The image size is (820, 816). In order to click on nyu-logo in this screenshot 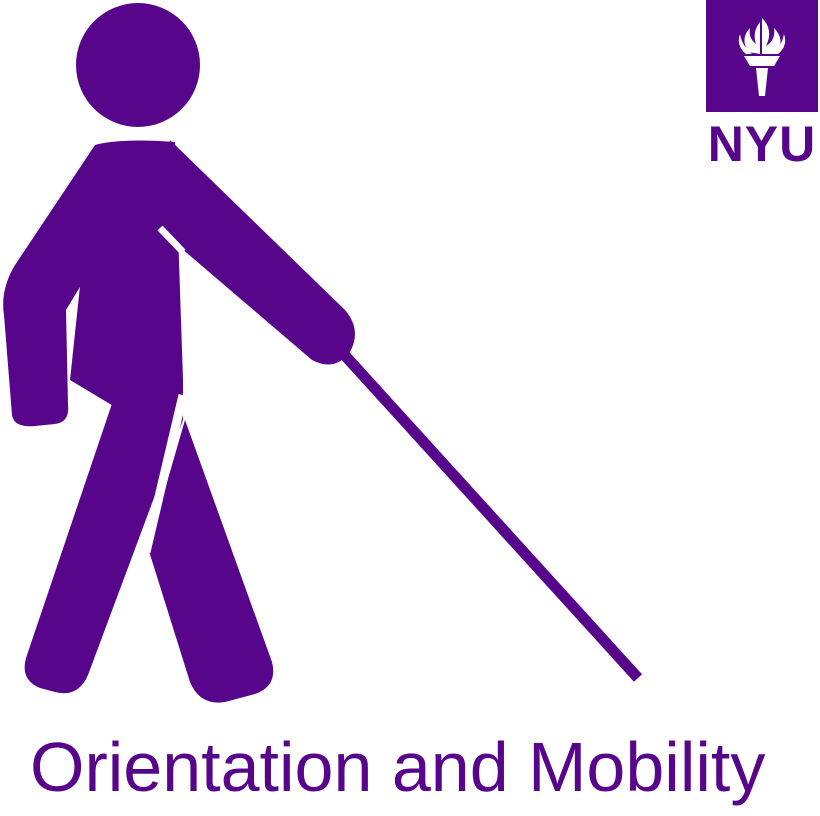, I will do `click(762, 56)`.